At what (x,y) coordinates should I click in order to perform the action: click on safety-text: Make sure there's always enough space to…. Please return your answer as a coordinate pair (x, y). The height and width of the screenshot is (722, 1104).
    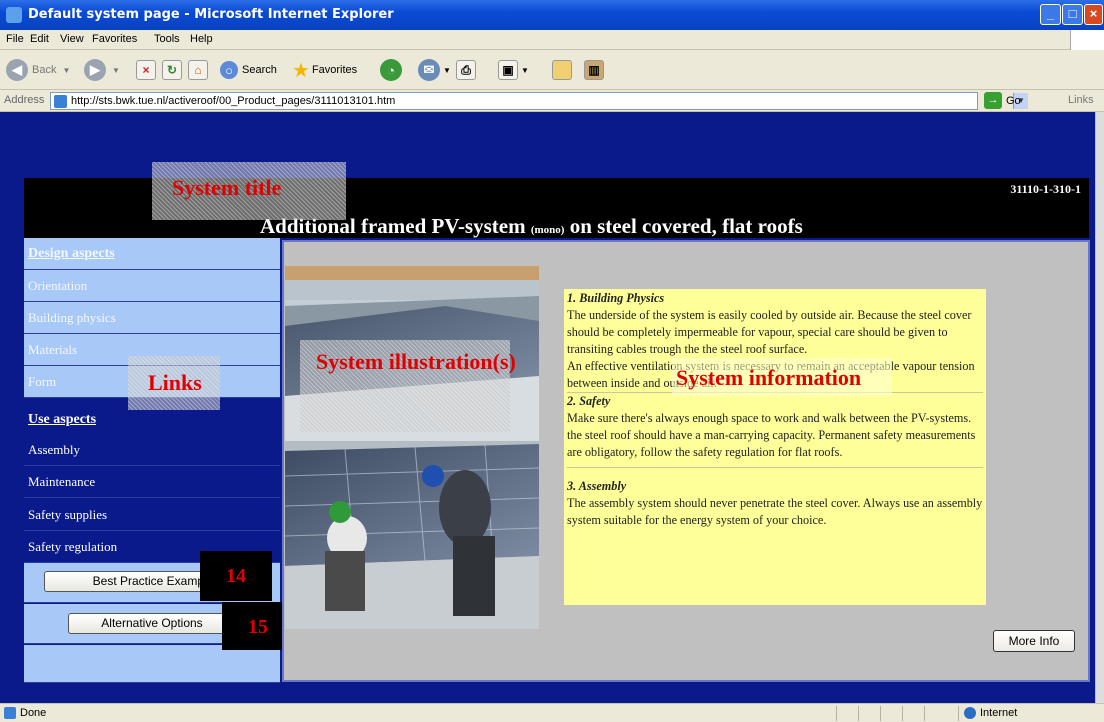
    Looking at the image, I should click on (771, 435).